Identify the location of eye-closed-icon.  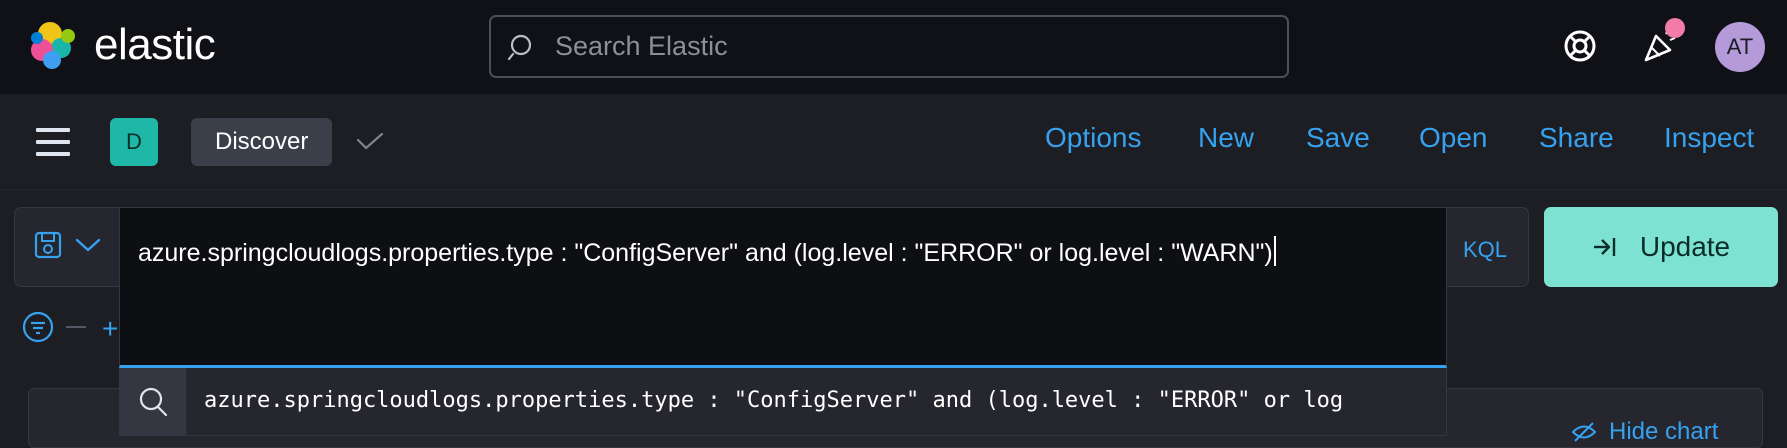
(1584, 432).